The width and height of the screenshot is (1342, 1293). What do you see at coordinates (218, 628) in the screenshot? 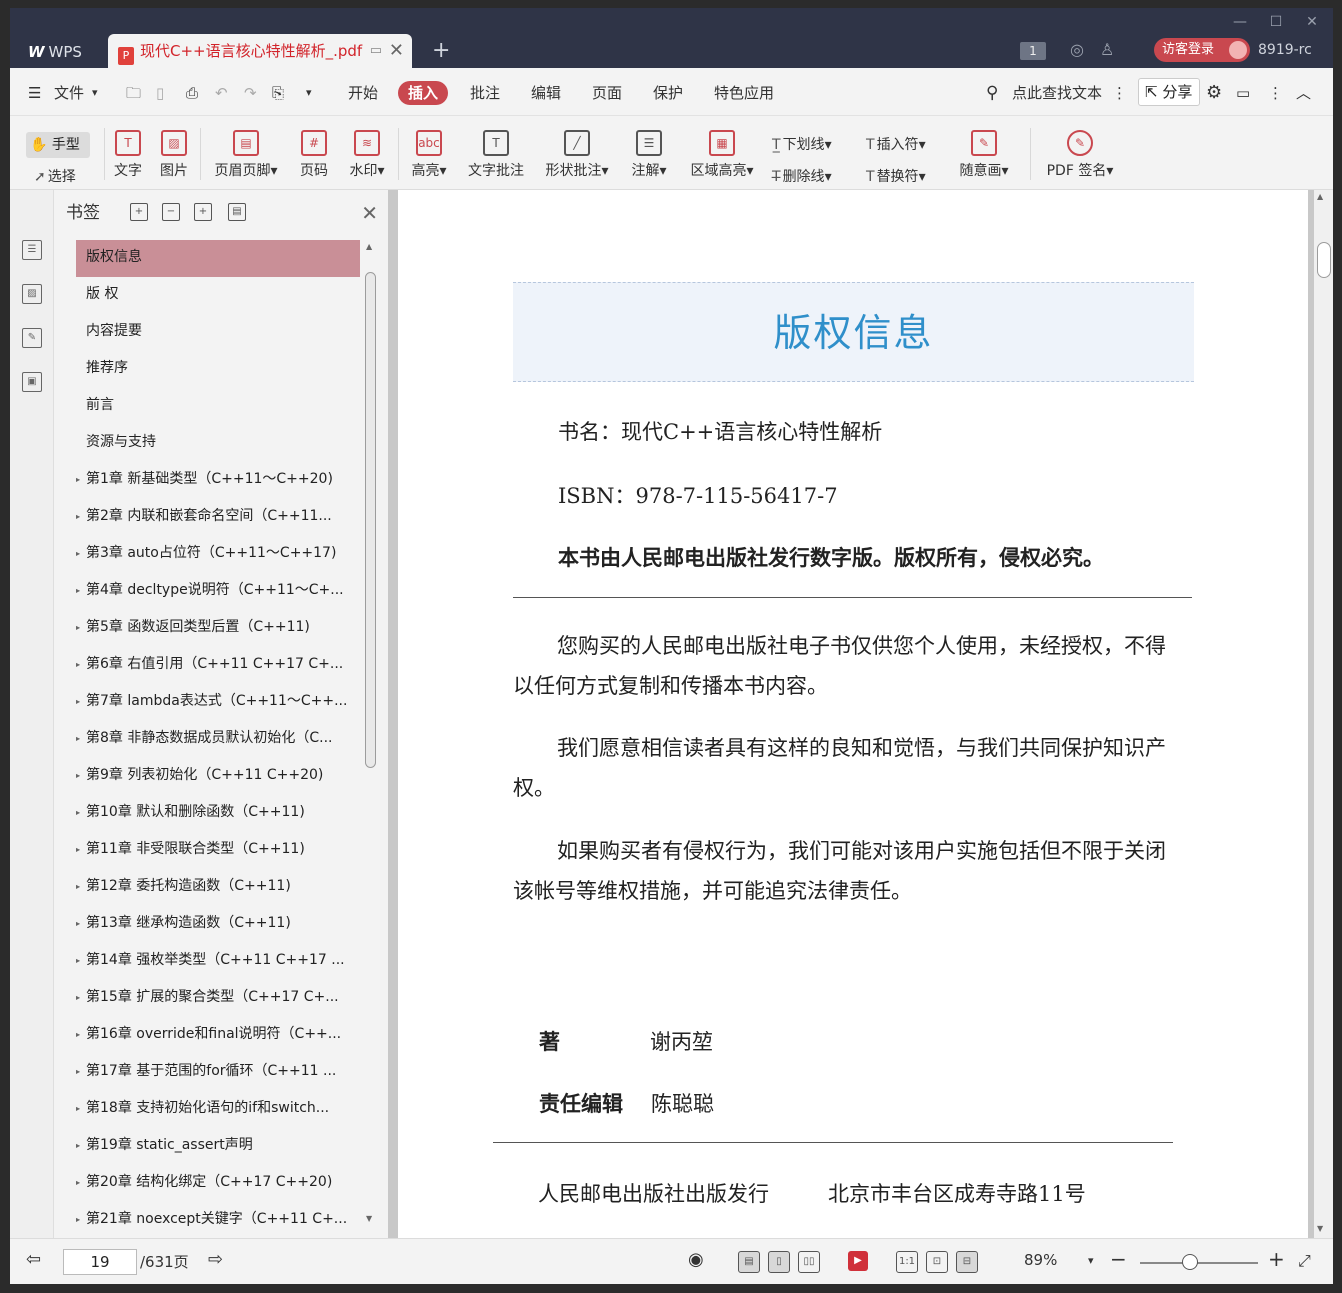
I see `bookmark-item: ▶ 第5章 函数返回类型后置（C++11)` at bounding box center [218, 628].